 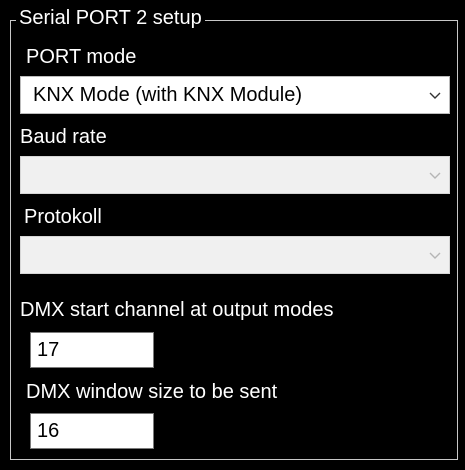 I want to click on dmx-window-size-label: DMX window size to be sent, so click(x=152, y=392).